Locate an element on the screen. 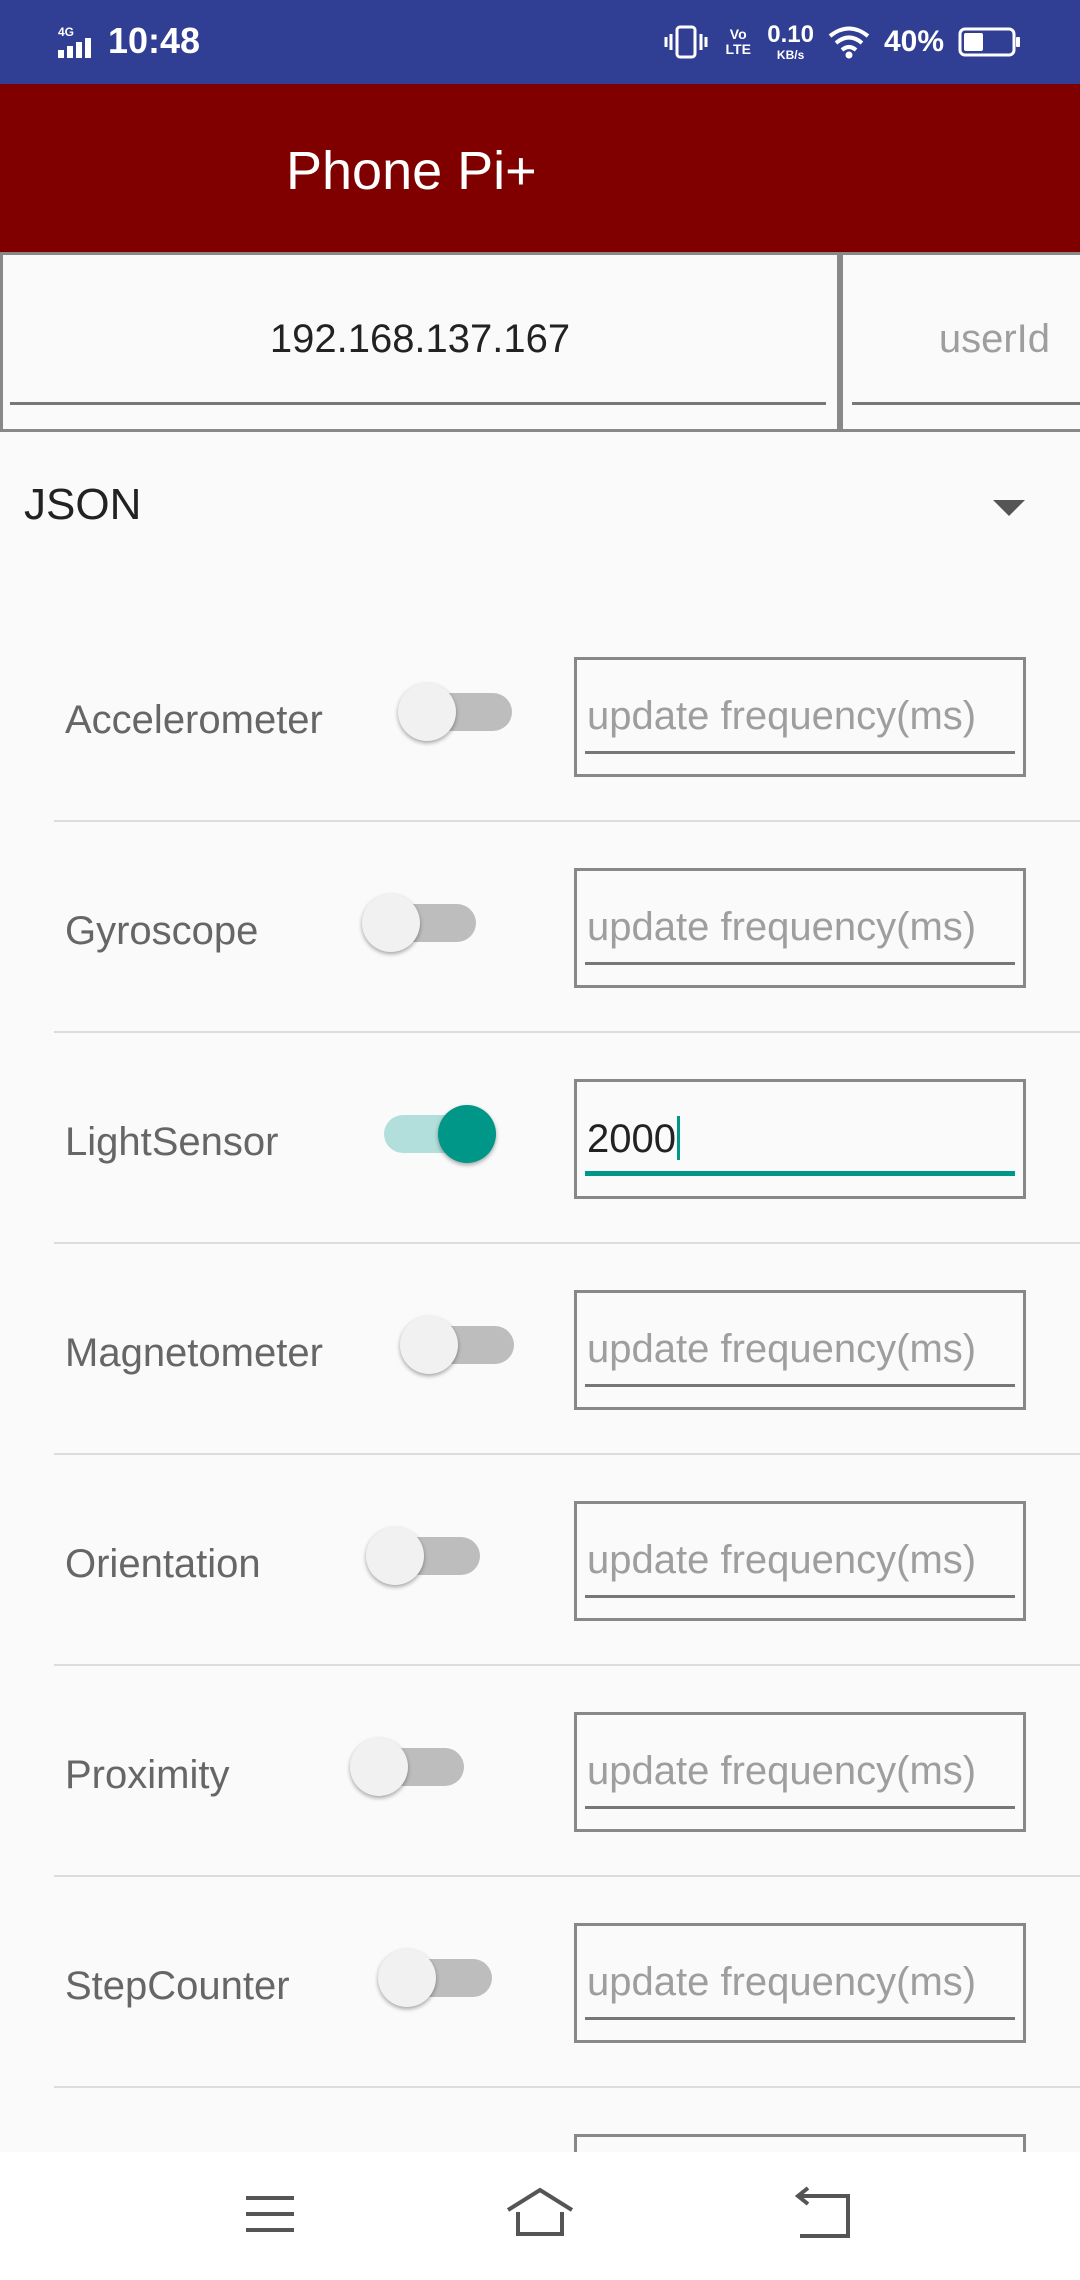 The height and width of the screenshot is (2280, 1080). sensor-row-lightsensor: LightSensor 2000 is located at coordinates (567, 1138).